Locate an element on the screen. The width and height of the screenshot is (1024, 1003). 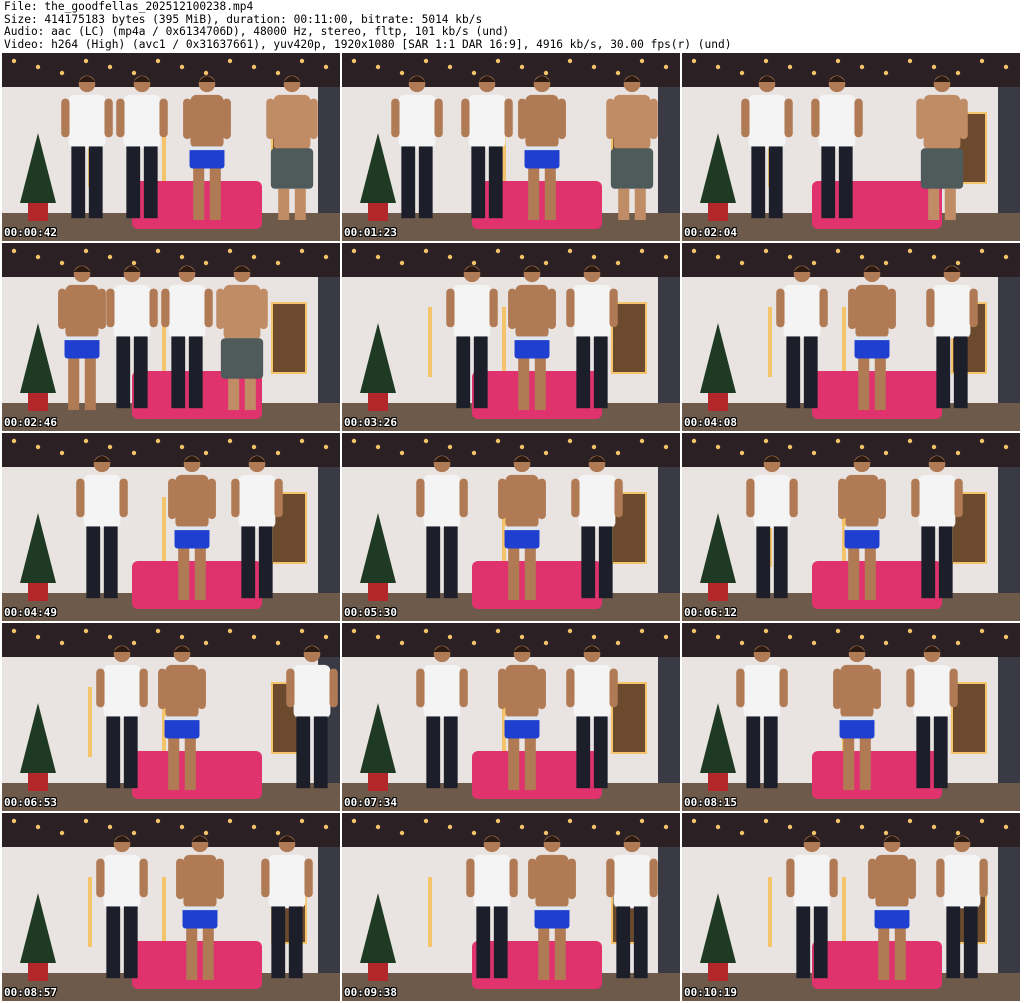
video-thumbnail: 00:09:38 is located at coordinates (511, 907).